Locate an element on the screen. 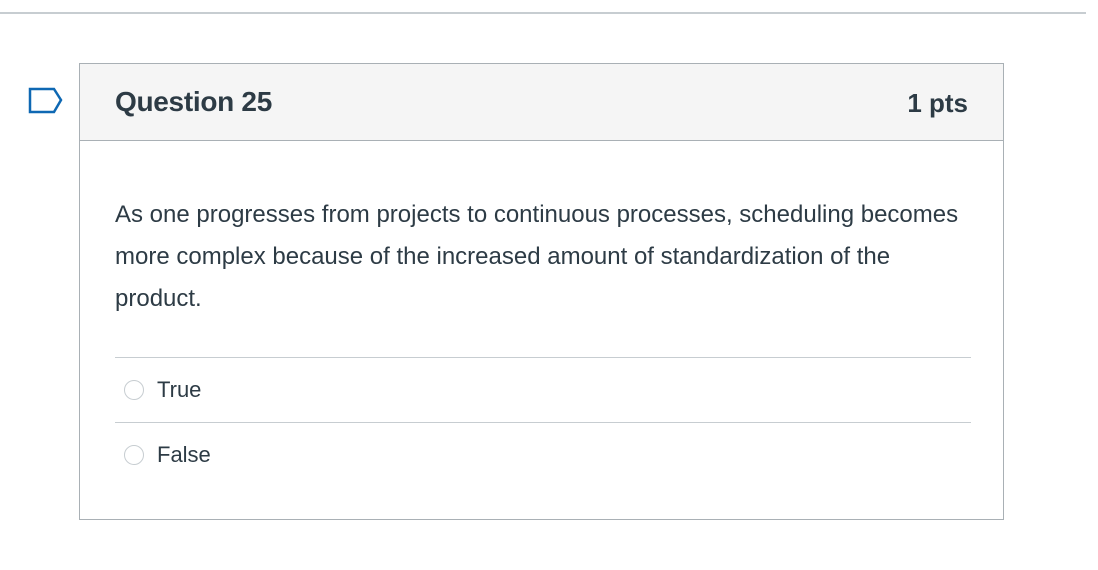 This screenshot has height=570, width=1098. question-title: Question 25 is located at coordinates (193, 101).